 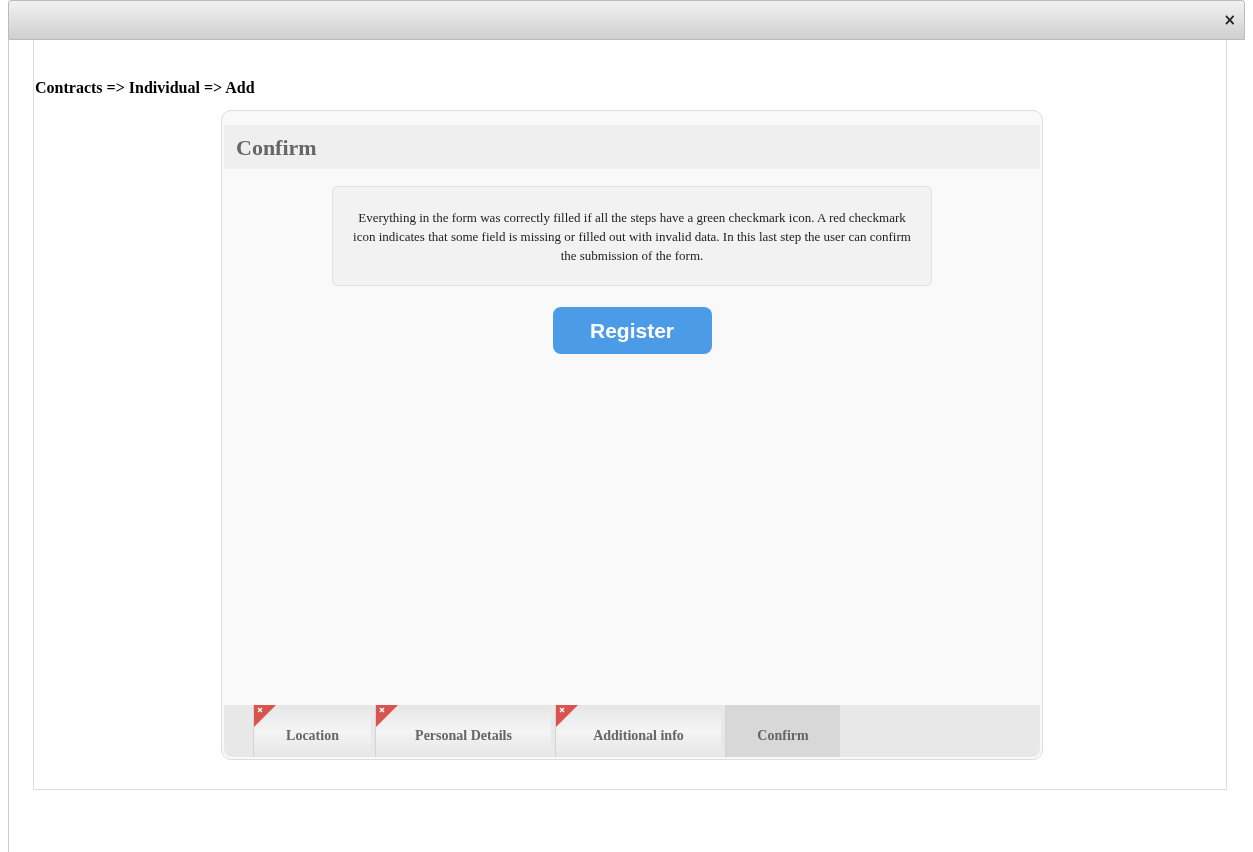 I want to click on step-tab: Confirm, so click(x=782, y=731).